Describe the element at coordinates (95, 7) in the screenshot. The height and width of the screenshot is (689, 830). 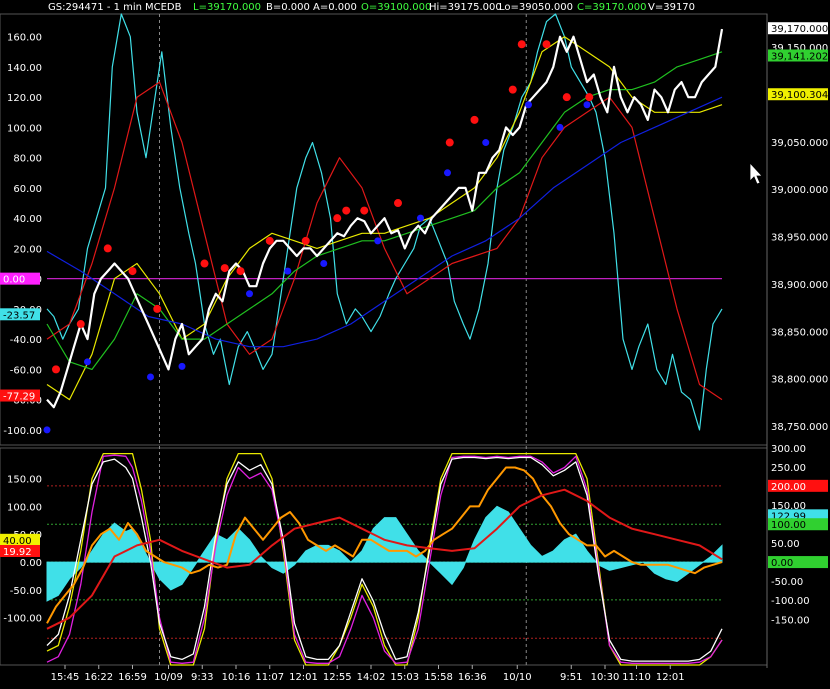
I see `header-symbol: GS:294471 - 1 min` at that location.